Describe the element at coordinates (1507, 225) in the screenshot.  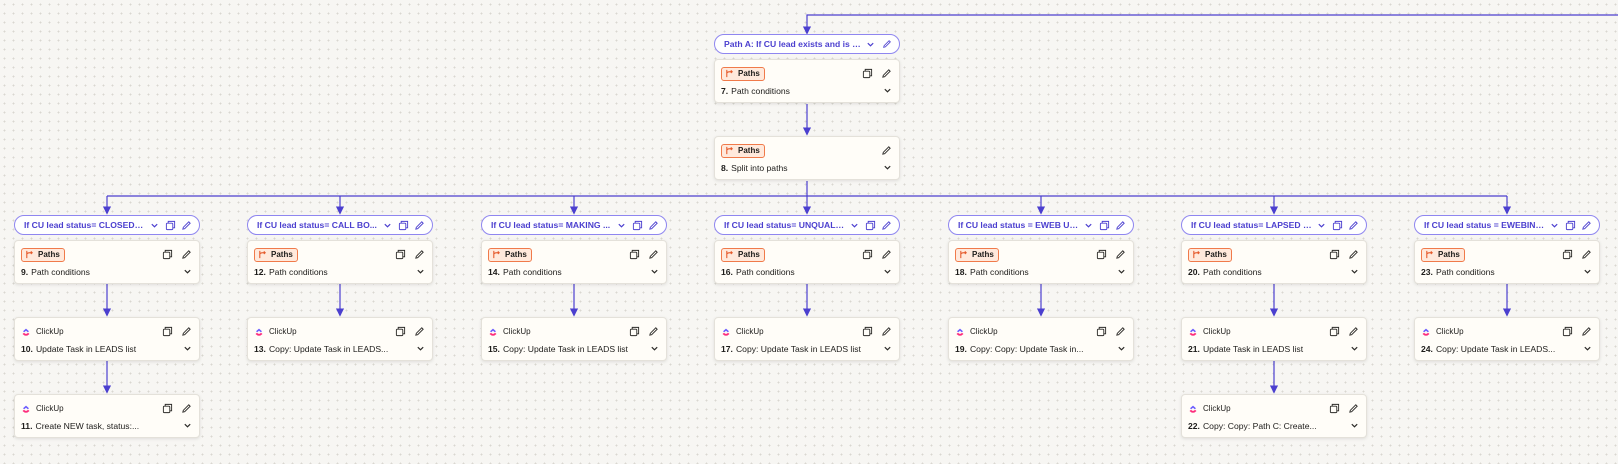
I see `branch-pill-7: If CU lead status = EWEBINAR` at that location.